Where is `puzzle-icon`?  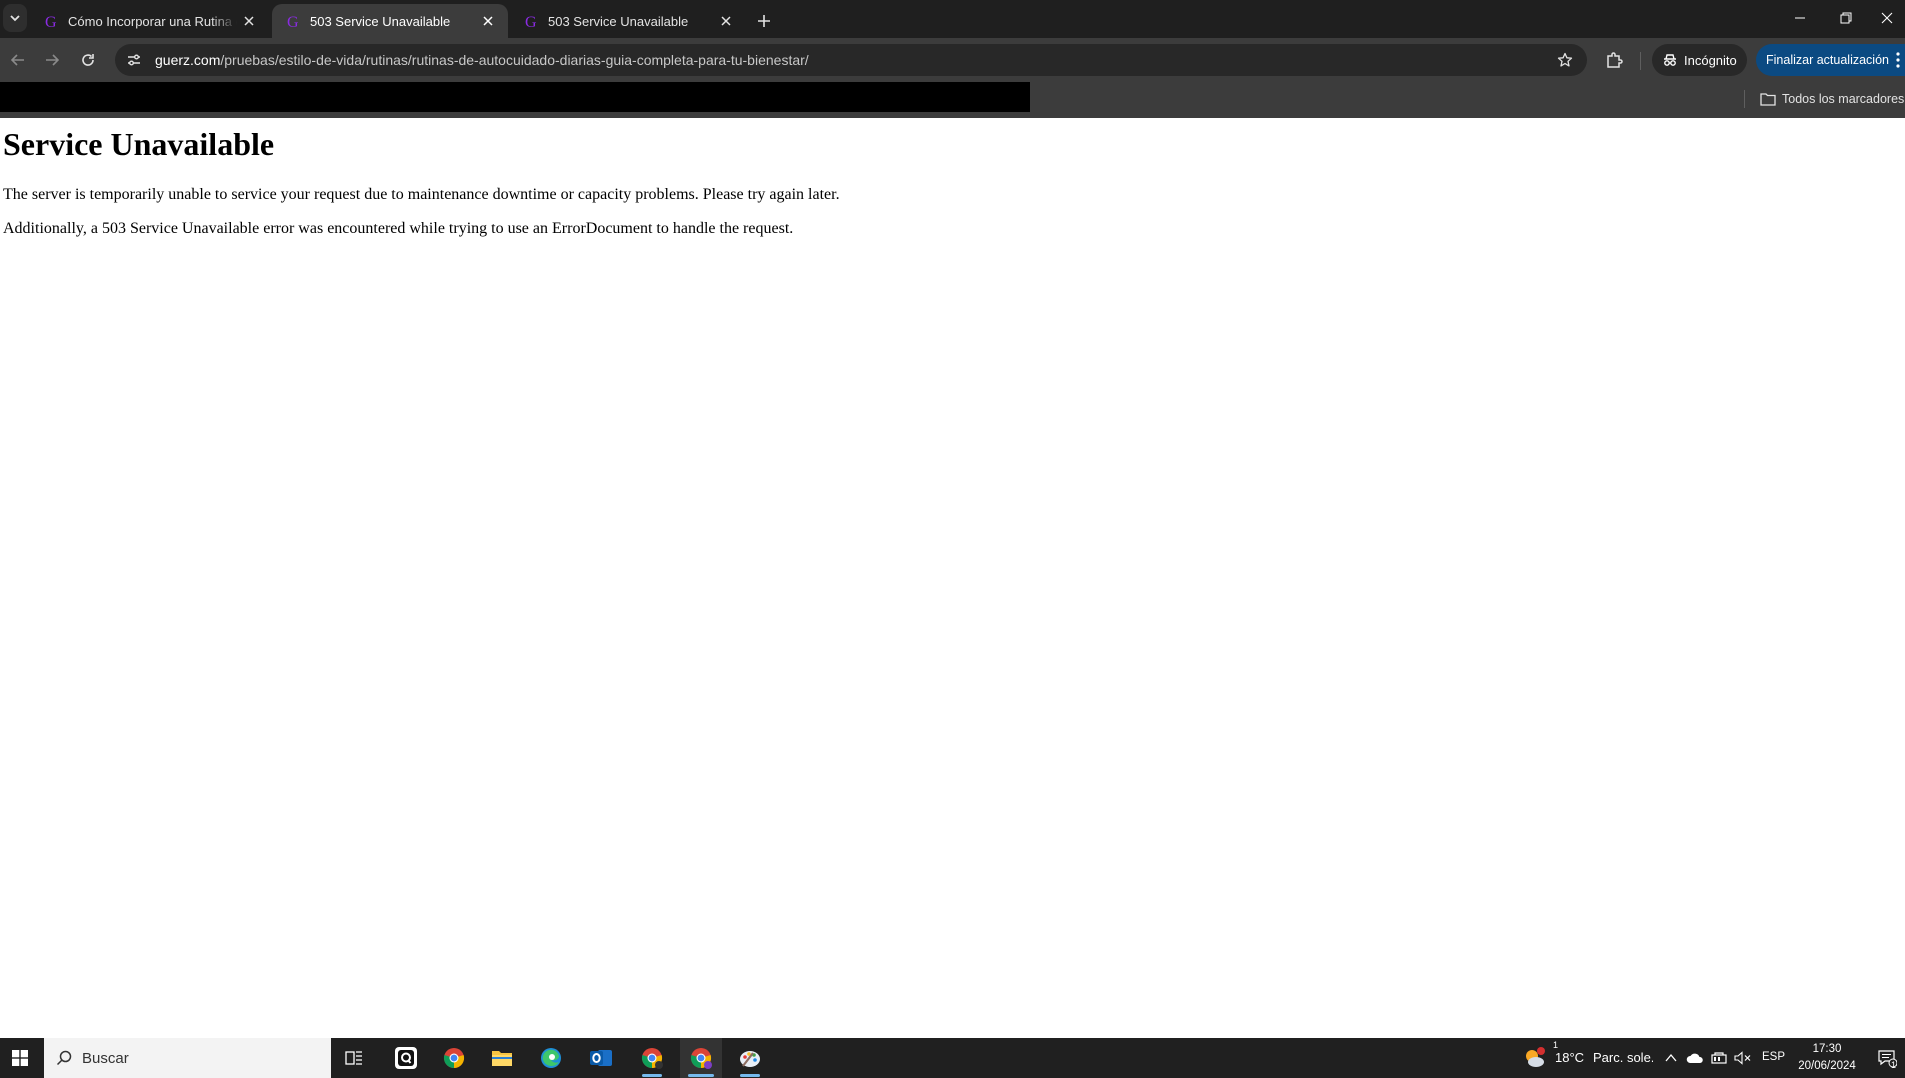 puzzle-icon is located at coordinates (1615, 60).